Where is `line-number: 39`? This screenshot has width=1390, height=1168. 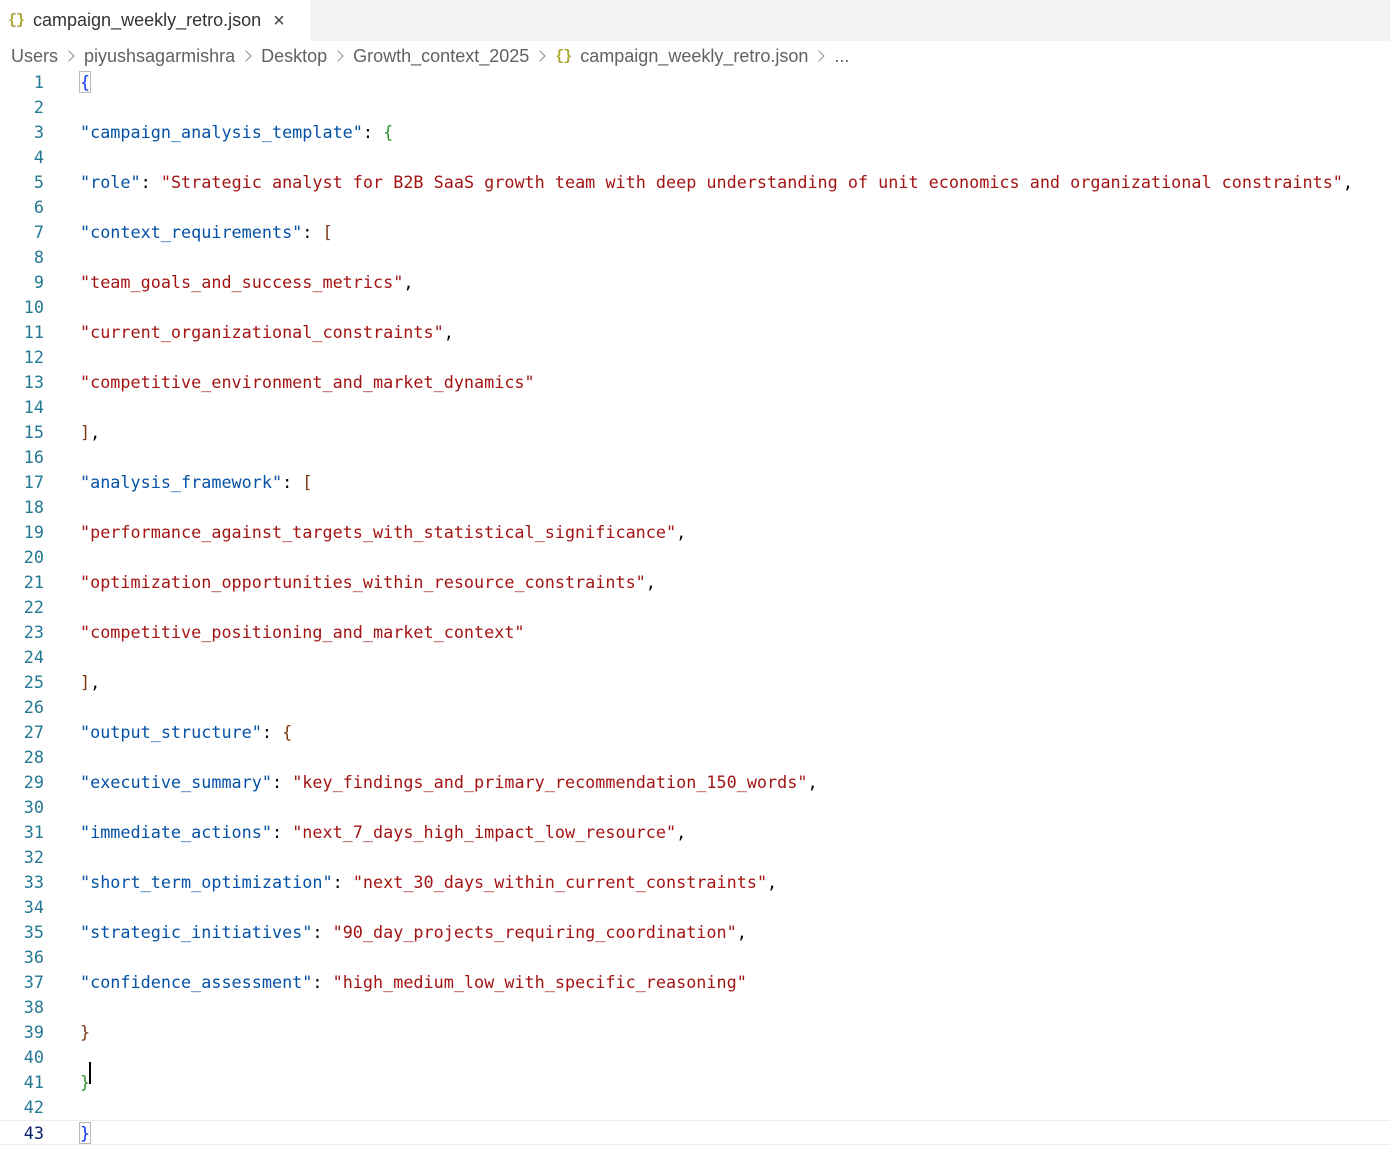 line-number: 39 is located at coordinates (33, 1032).